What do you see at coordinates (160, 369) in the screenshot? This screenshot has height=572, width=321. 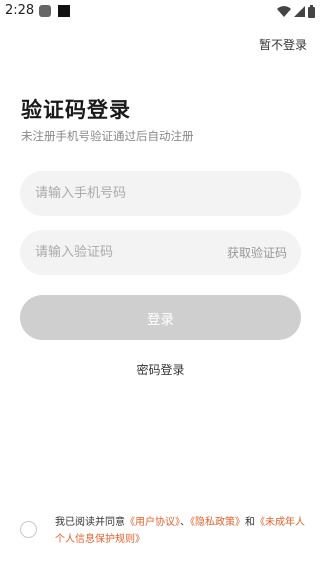 I see `password-login-link: 密码登录` at bounding box center [160, 369].